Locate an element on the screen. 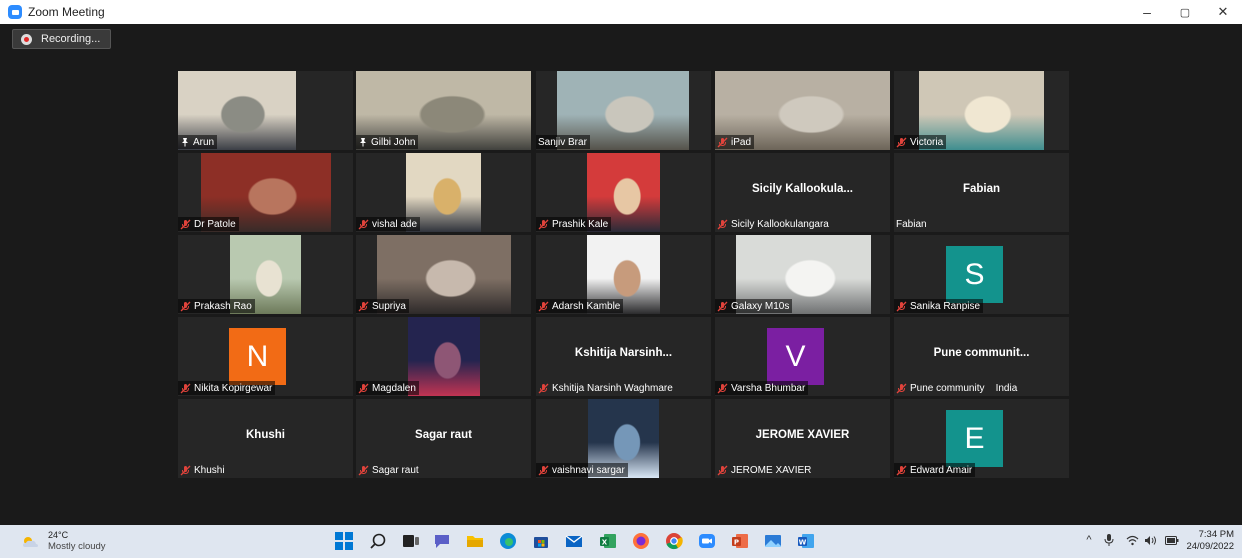 This screenshot has width=1242, height=558. name-tag: JEROME XAVIER is located at coordinates (764, 470).